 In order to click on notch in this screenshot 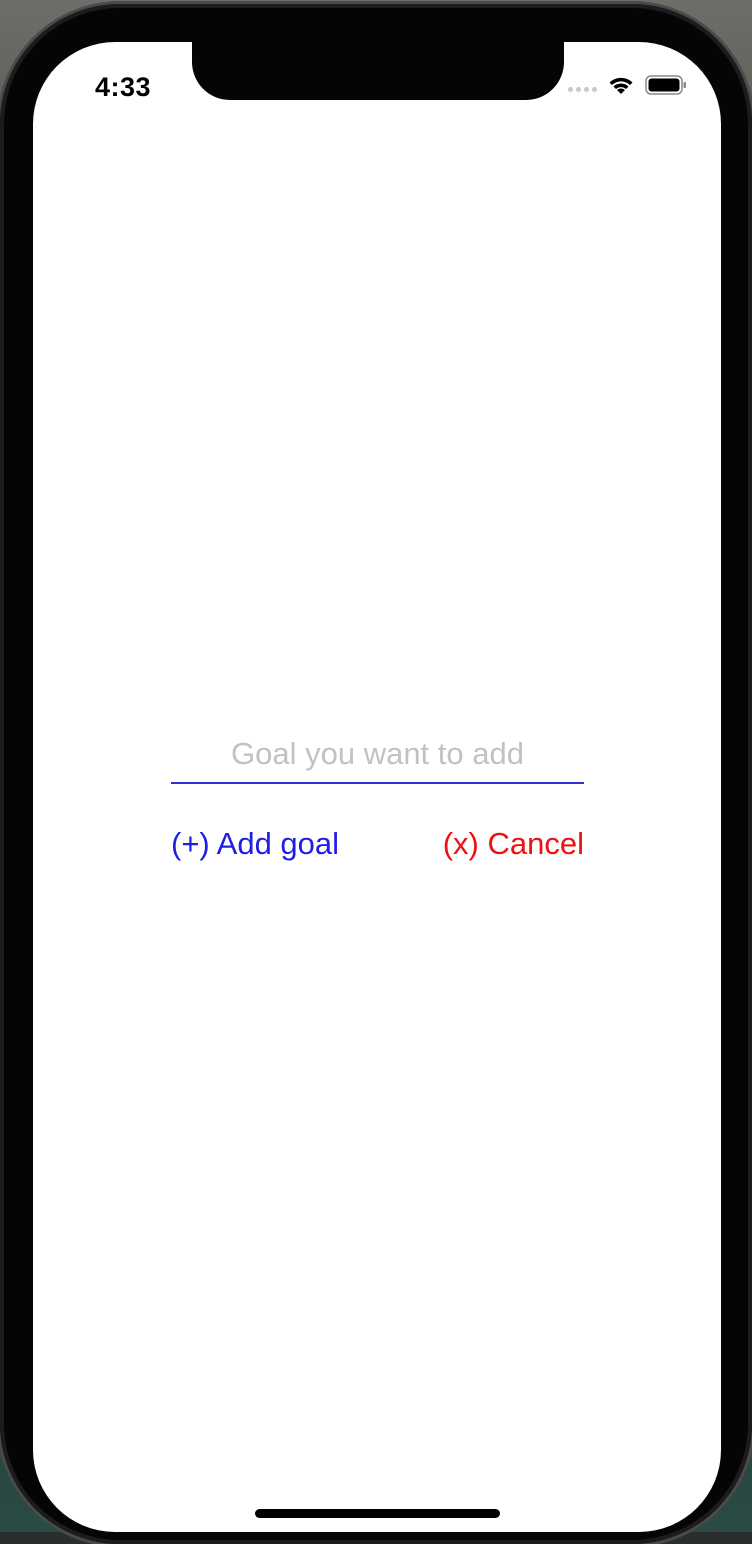, I will do `click(378, 71)`.